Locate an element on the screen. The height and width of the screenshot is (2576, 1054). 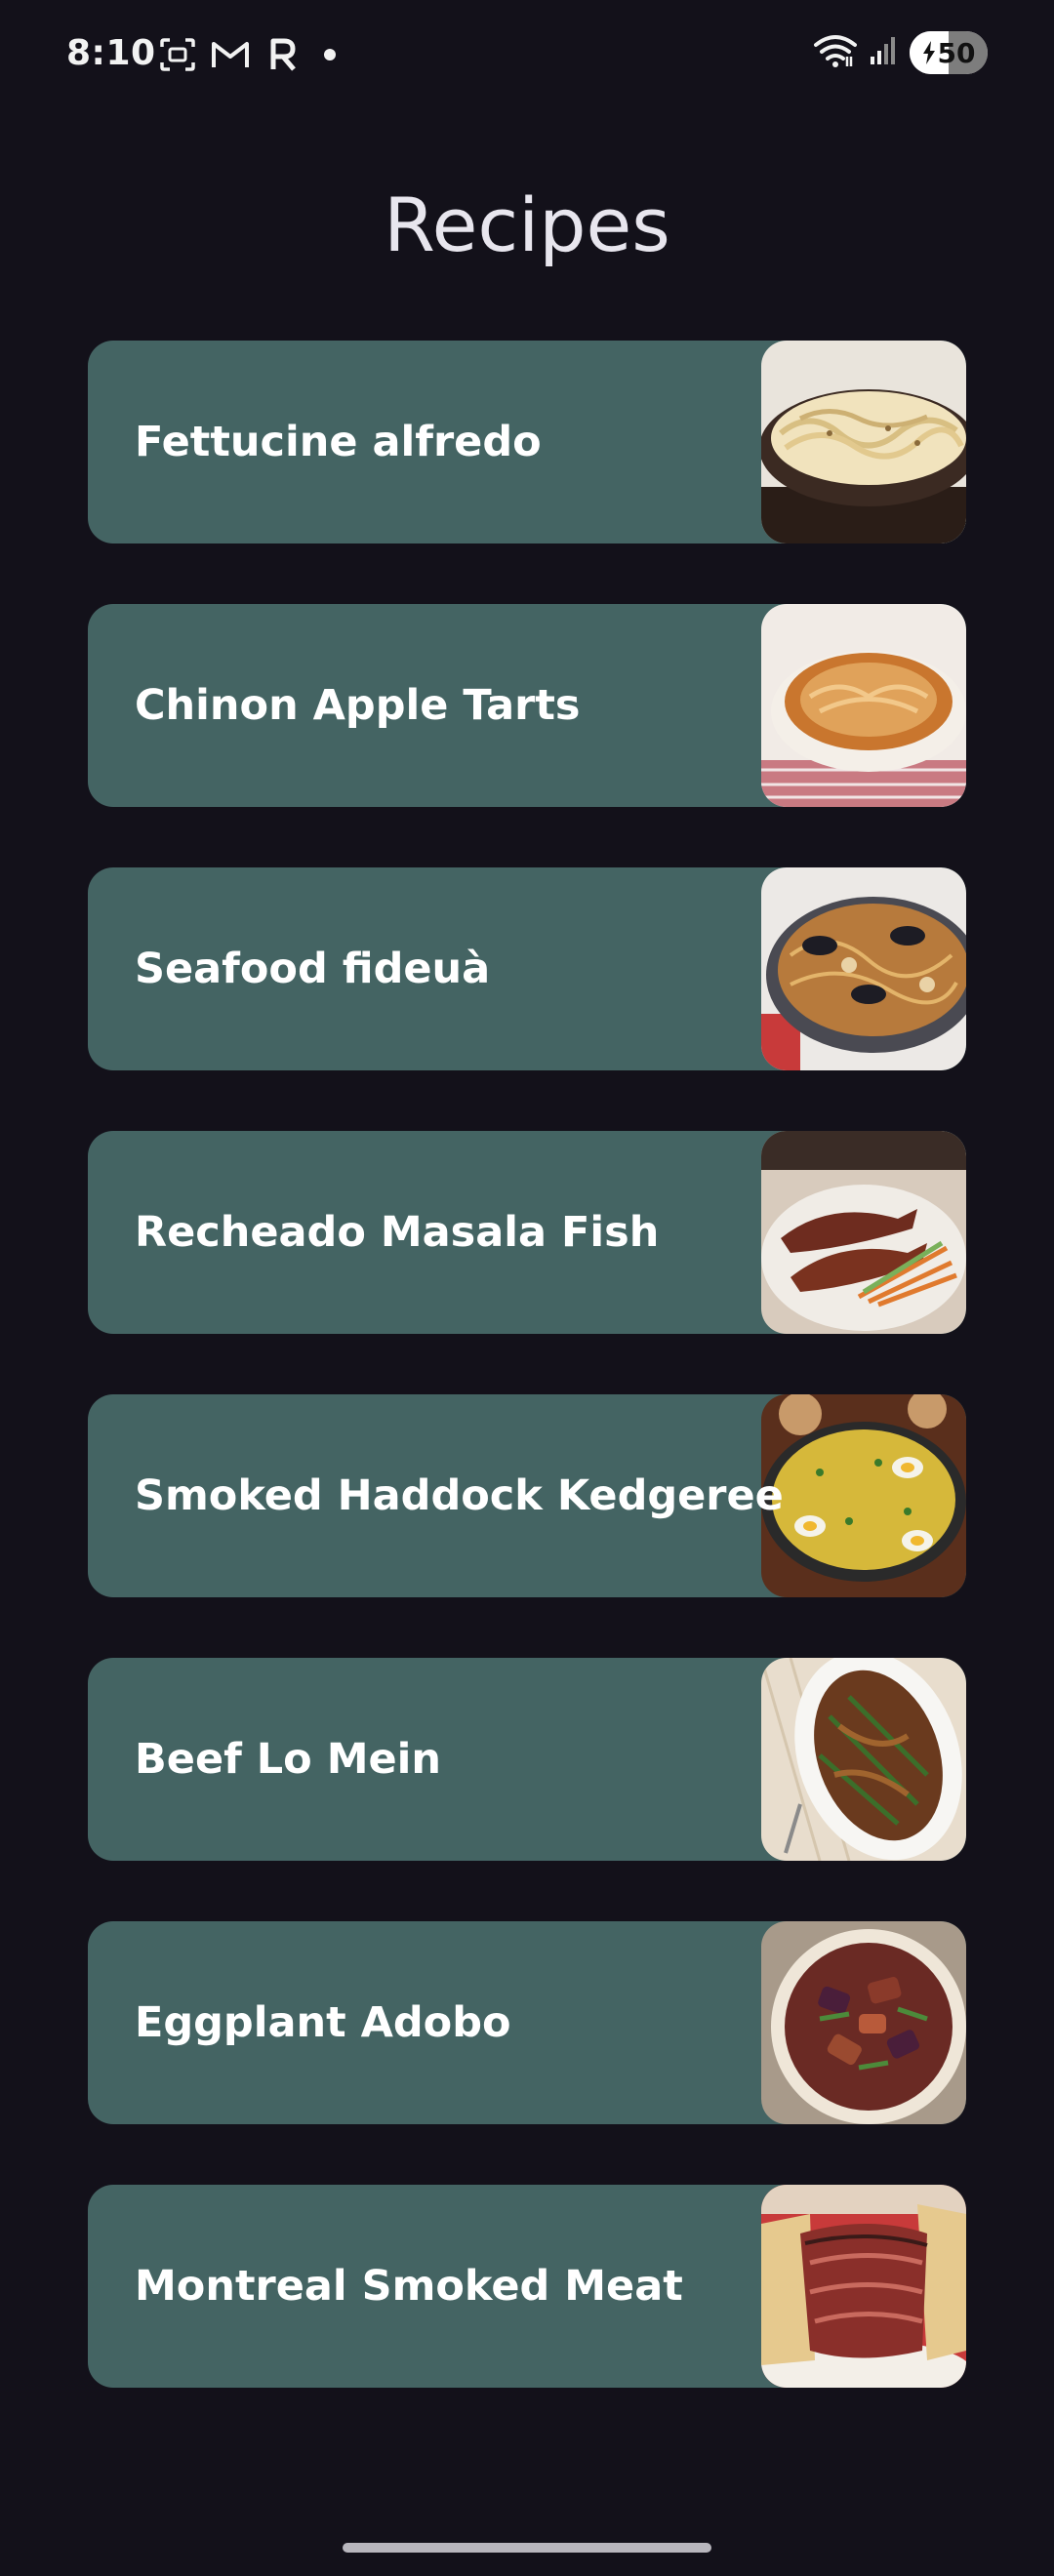
fettucine-alfredo-image is located at coordinates (863, 442).